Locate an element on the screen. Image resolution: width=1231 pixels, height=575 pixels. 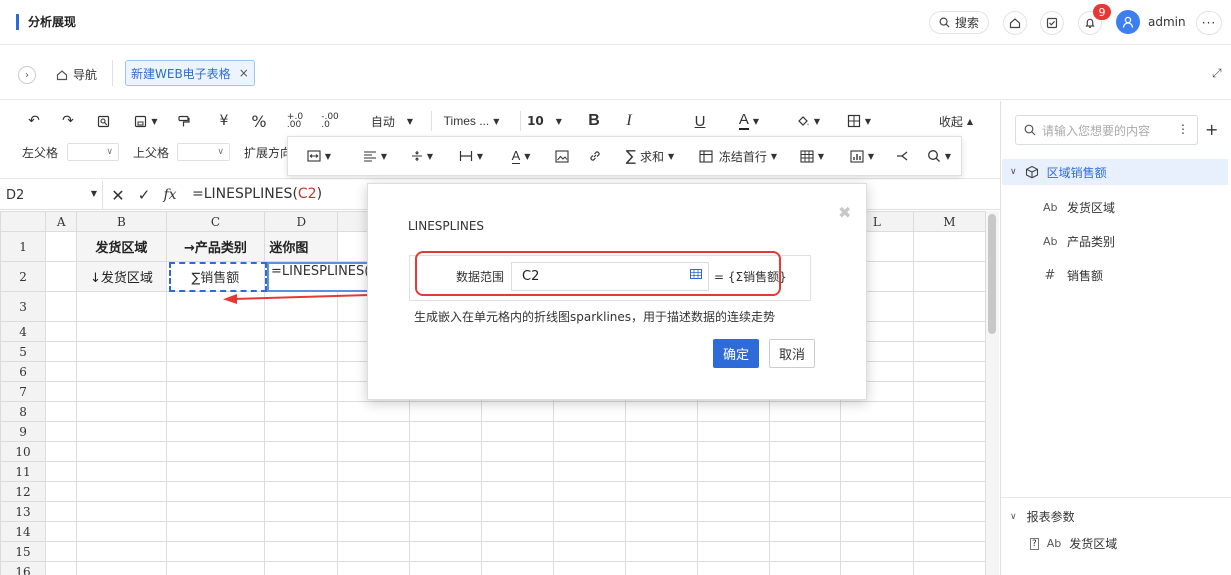
row-header: 12 is located at coordinates (23, 491).